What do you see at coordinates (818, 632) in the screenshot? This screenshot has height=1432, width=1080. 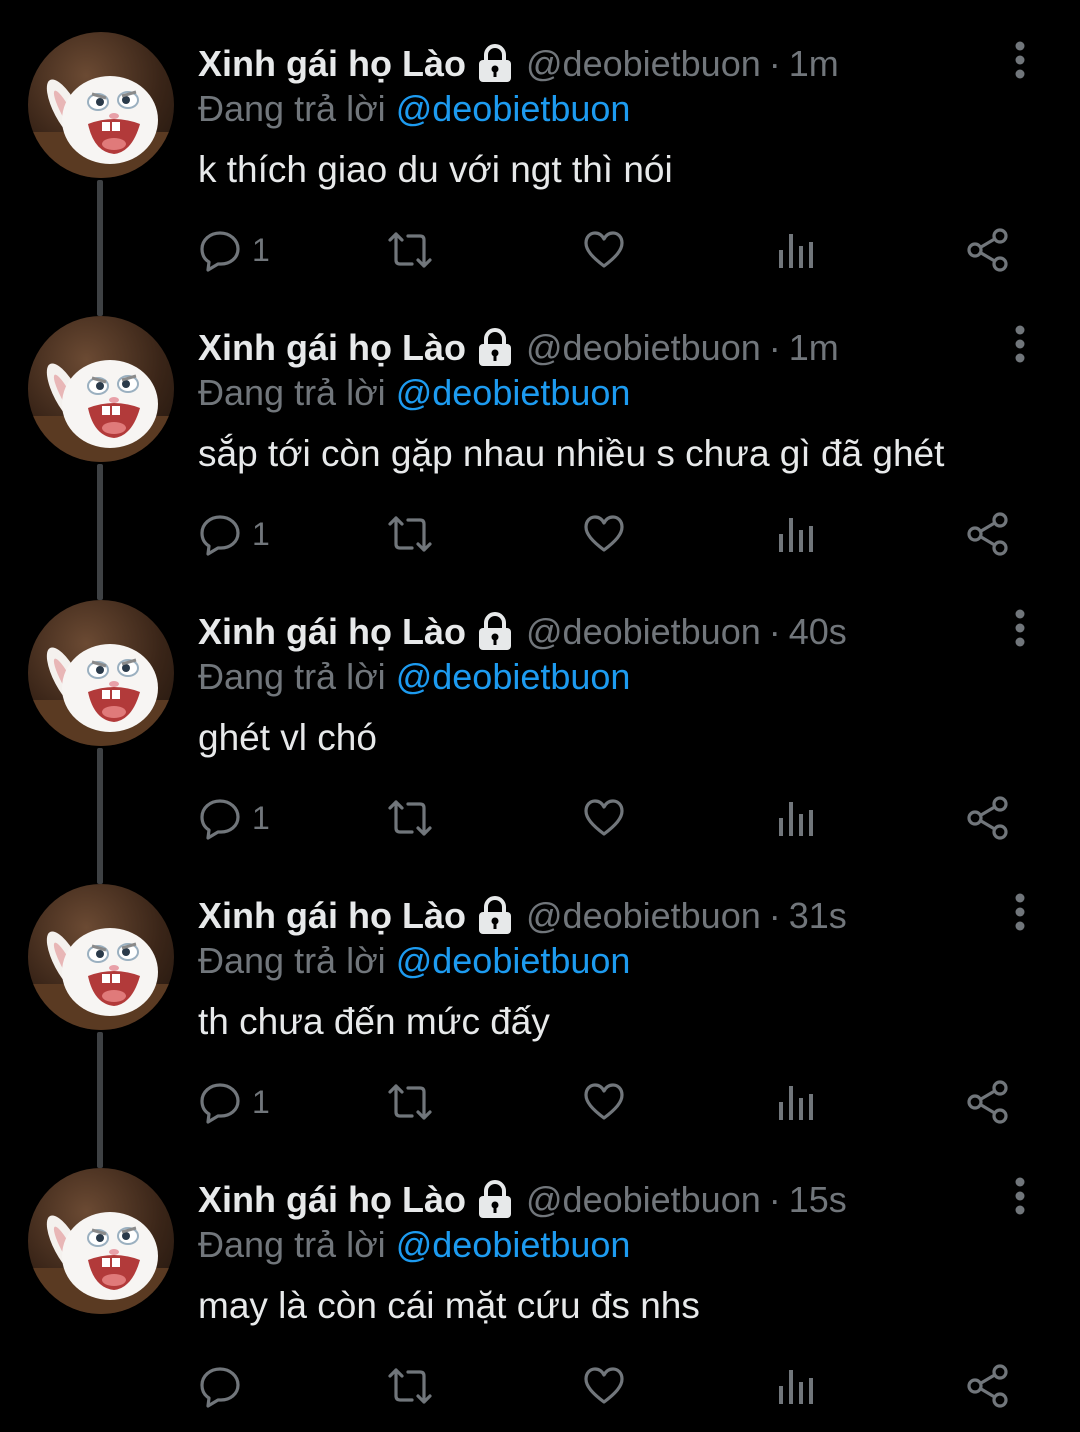 I see `timestamp: 40s` at bounding box center [818, 632].